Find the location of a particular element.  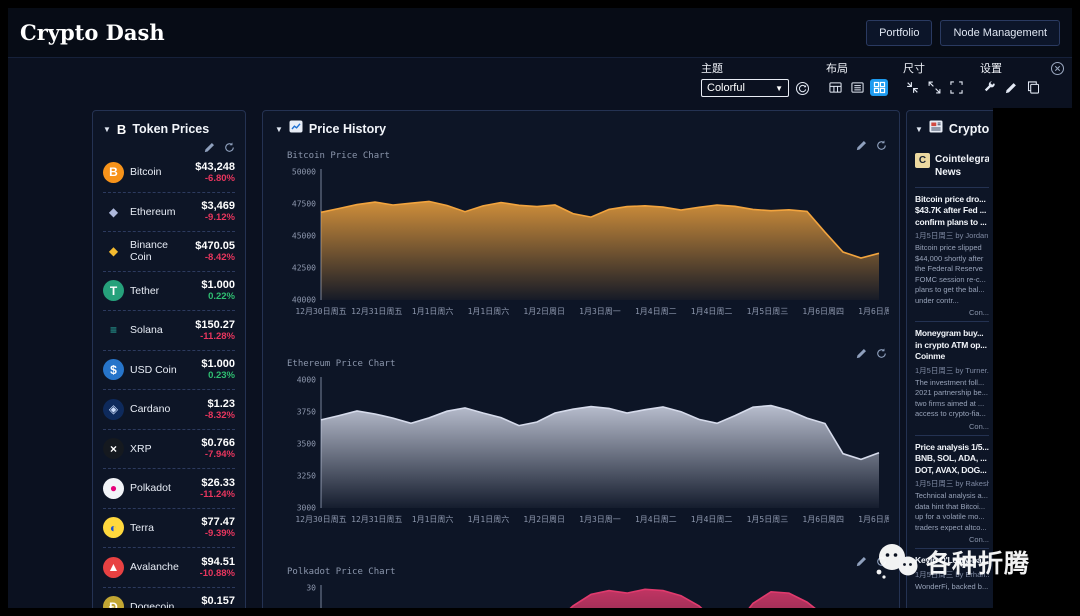

price-history-header: ▼ Price History is located at coordinates (581, 129).